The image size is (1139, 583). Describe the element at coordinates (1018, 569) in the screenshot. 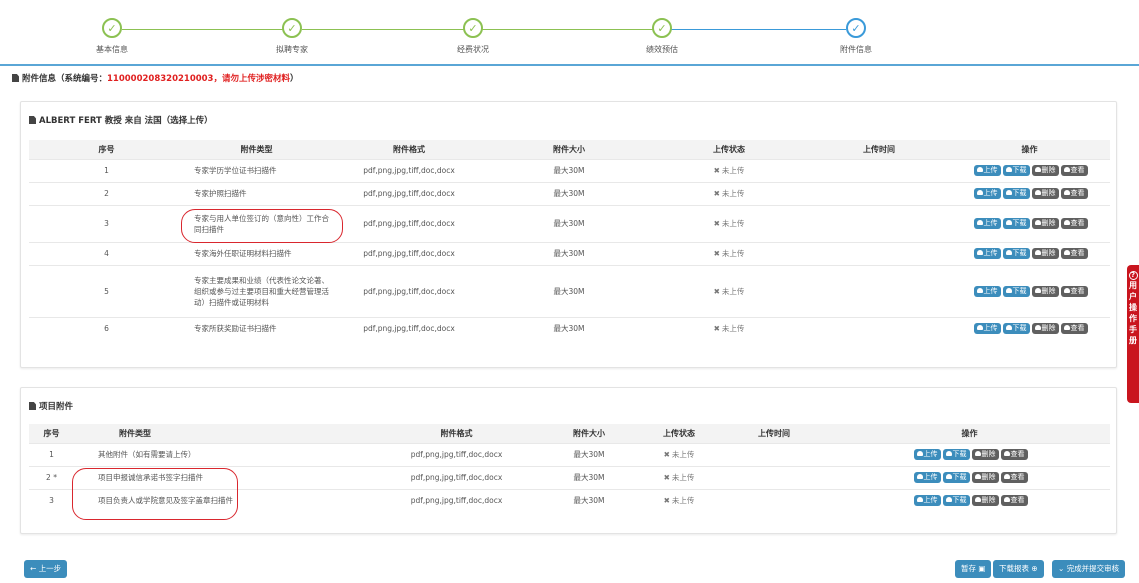

I see `download-report-button: 下载报表 ⊕` at that location.